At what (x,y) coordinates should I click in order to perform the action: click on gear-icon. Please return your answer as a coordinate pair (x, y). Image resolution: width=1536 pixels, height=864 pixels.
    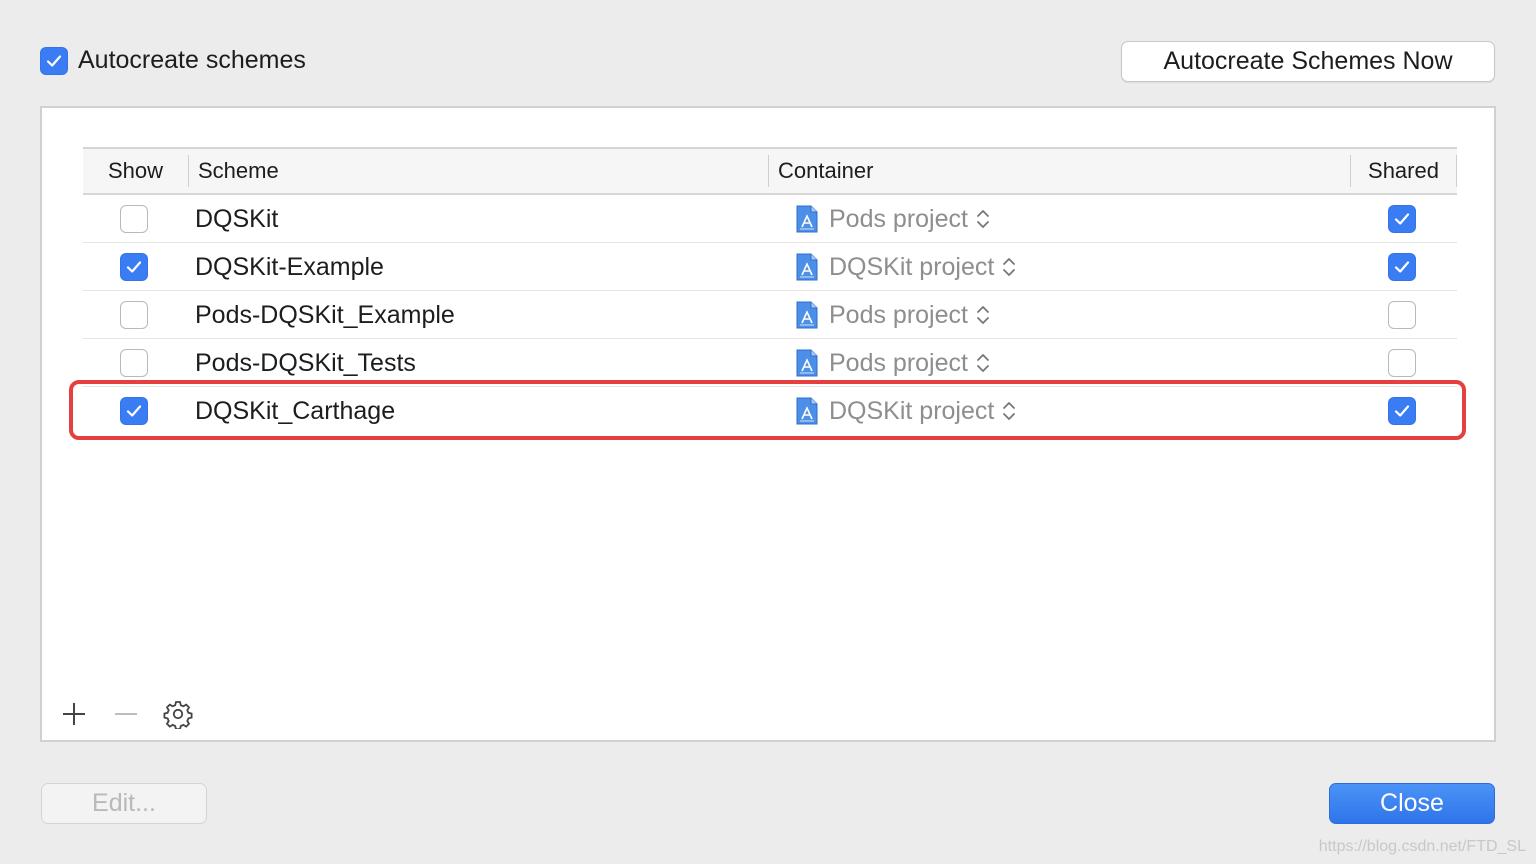
    Looking at the image, I should click on (178, 715).